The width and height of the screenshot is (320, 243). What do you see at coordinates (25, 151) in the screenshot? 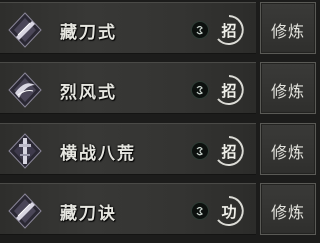
I see `sword-pillar-icon` at bounding box center [25, 151].